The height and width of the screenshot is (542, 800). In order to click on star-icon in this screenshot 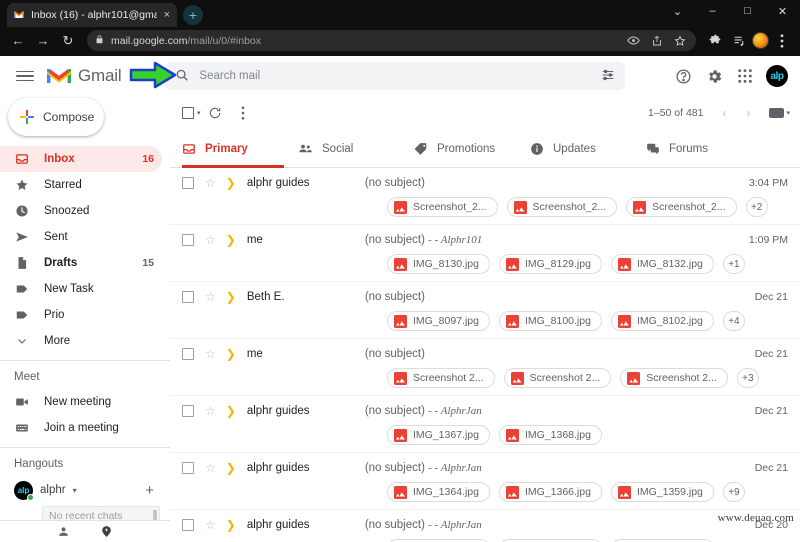, I will do `click(680, 40)`.